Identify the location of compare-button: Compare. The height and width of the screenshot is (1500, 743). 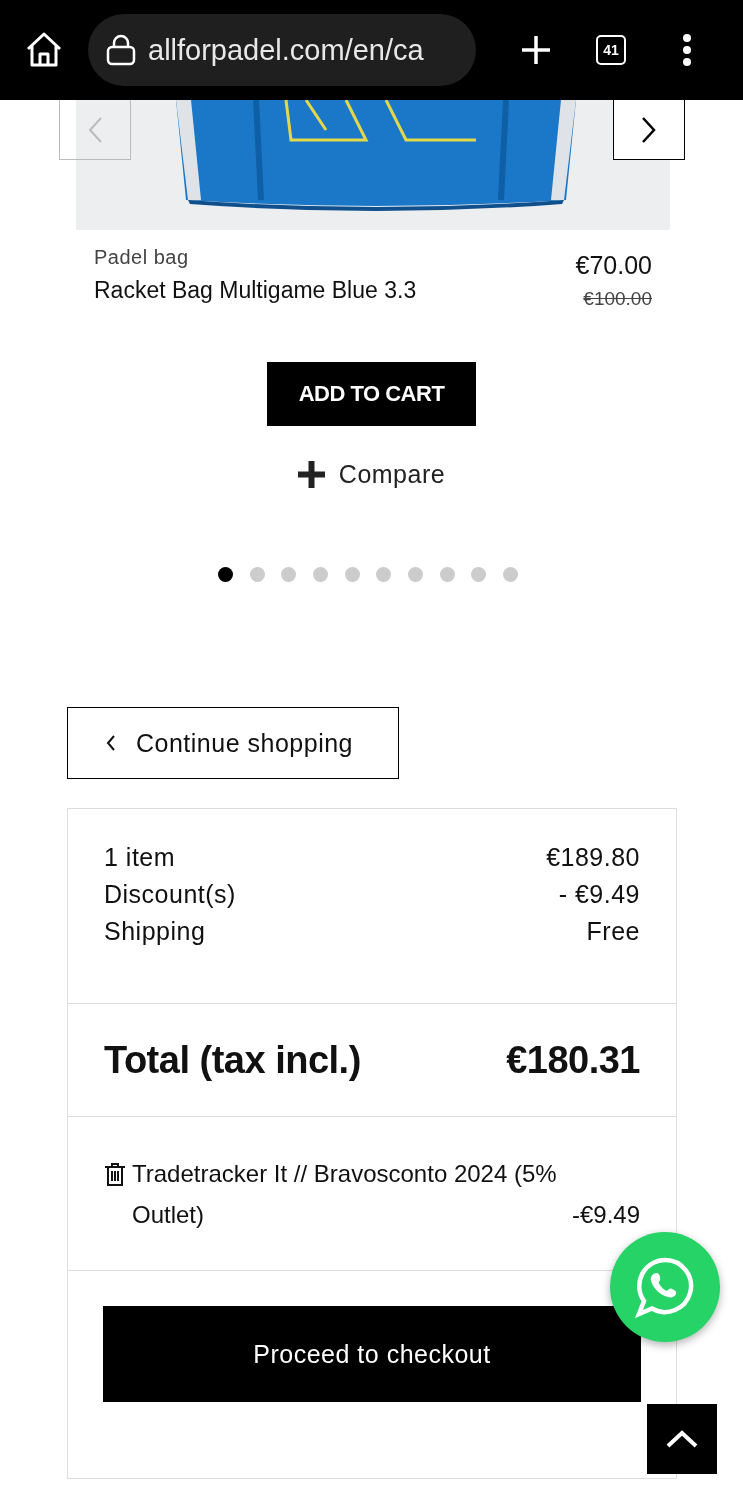
(371, 474).